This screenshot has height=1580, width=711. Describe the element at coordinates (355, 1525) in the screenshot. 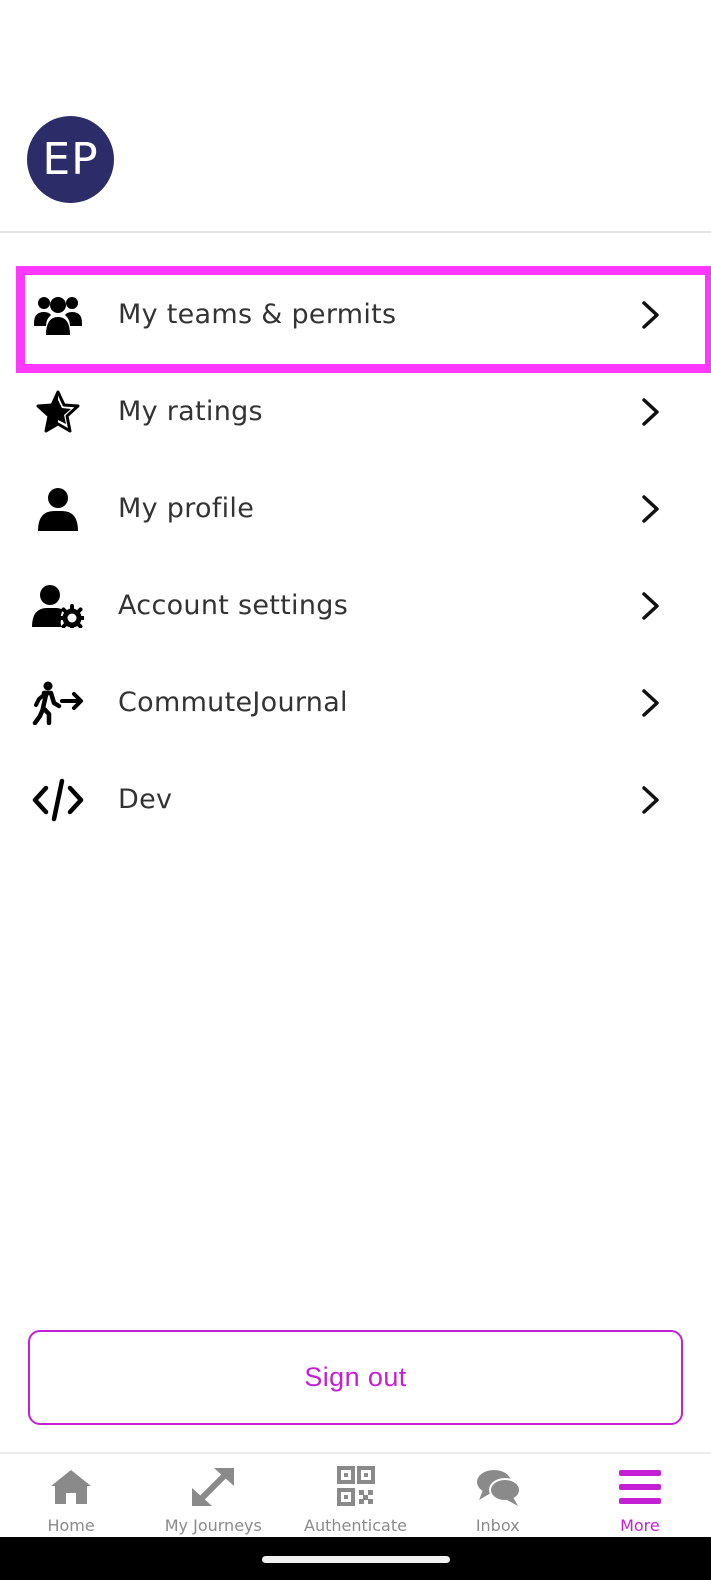

I see `tab-label: Authenticate` at that location.